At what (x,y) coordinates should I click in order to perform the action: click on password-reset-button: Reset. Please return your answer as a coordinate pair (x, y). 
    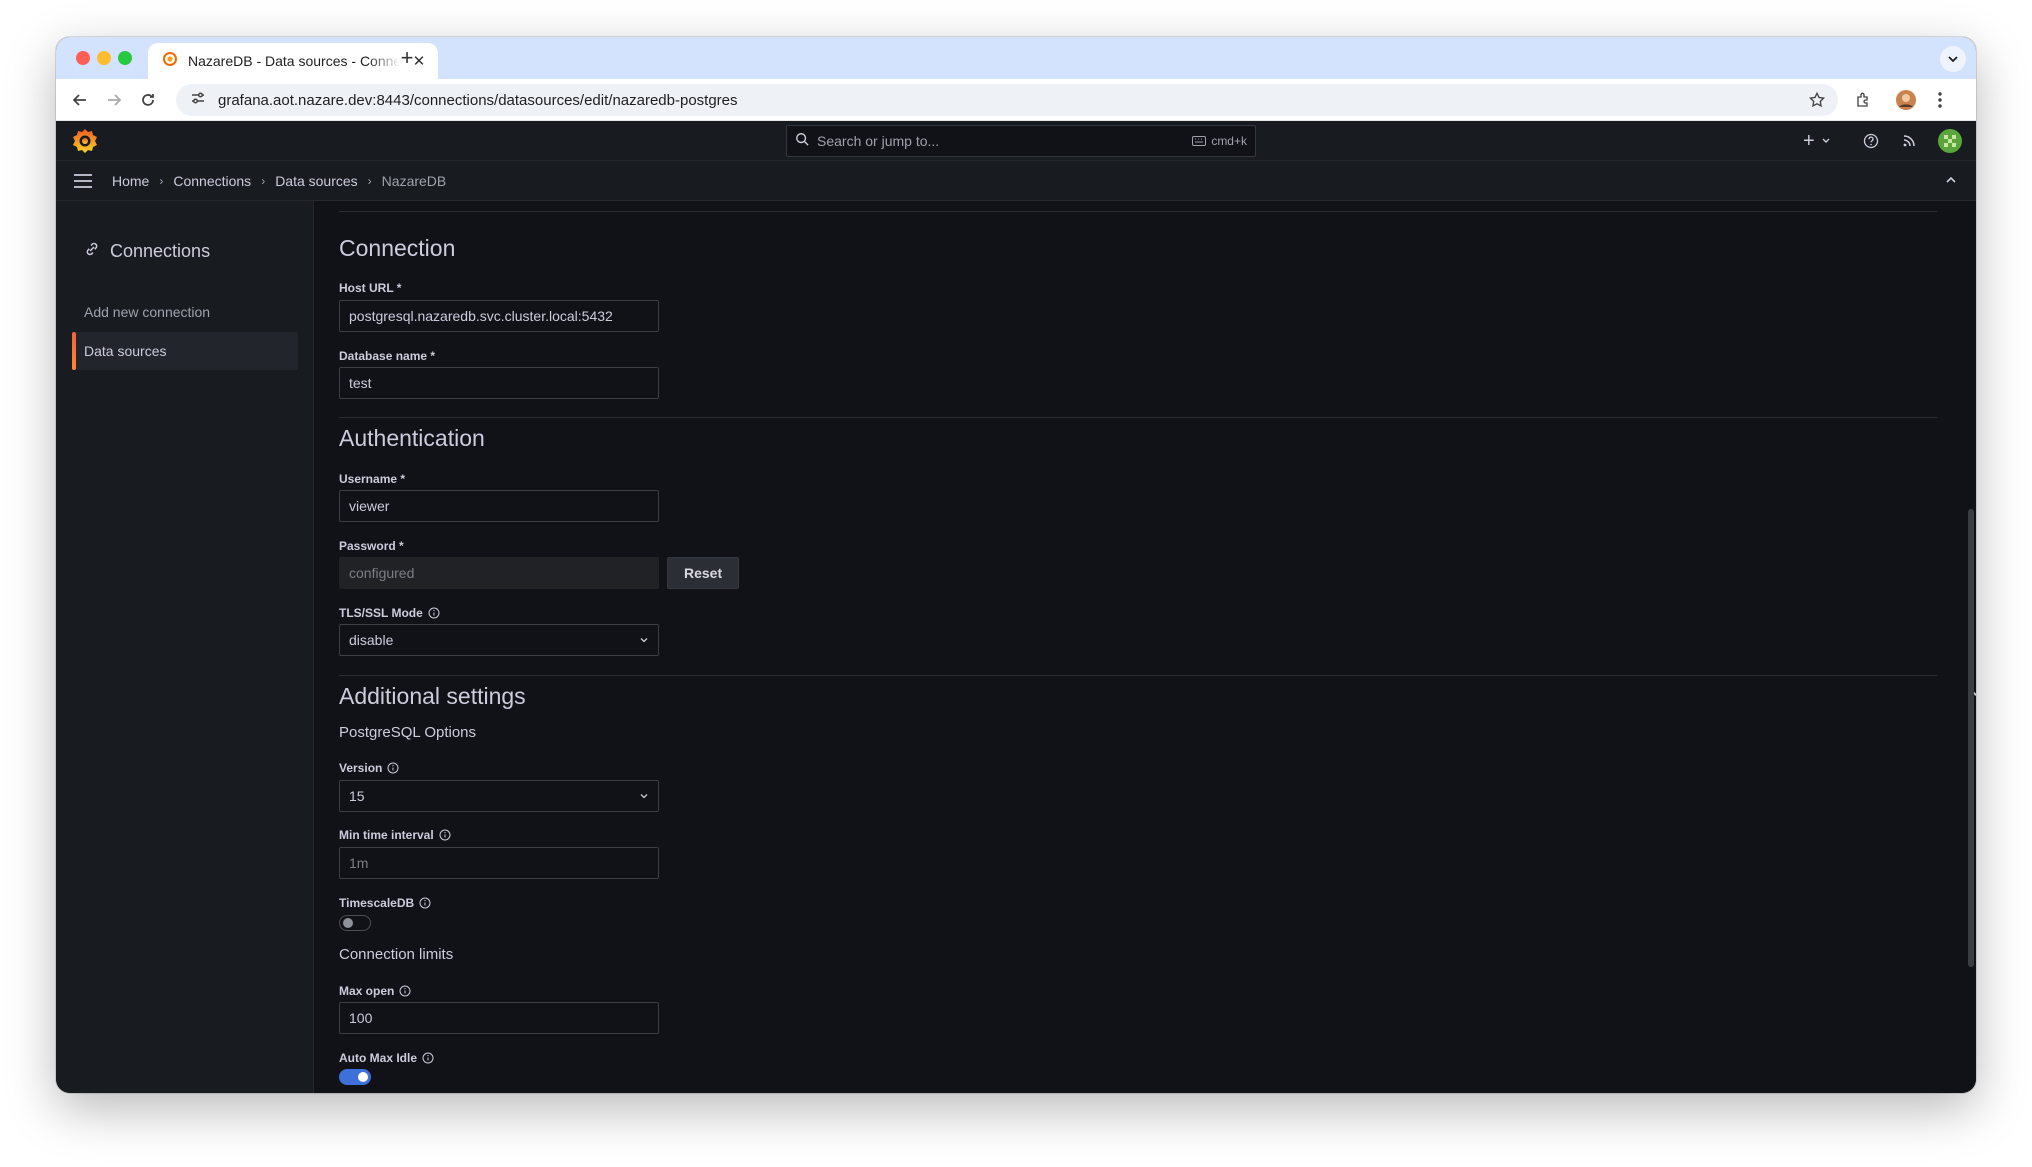
    Looking at the image, I should click on (703, 573).